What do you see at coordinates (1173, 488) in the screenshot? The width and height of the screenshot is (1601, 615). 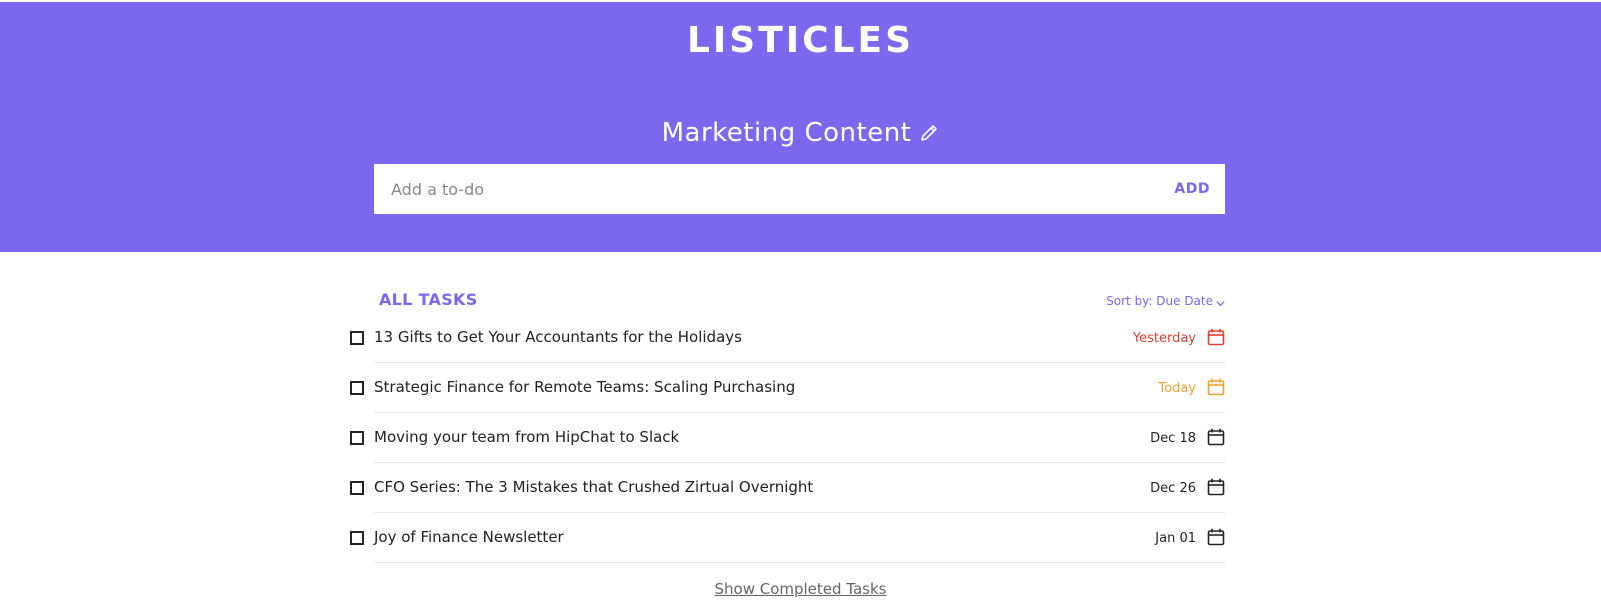 I see `task-due-date: Dec 26` at bounding box center [1173, 488].